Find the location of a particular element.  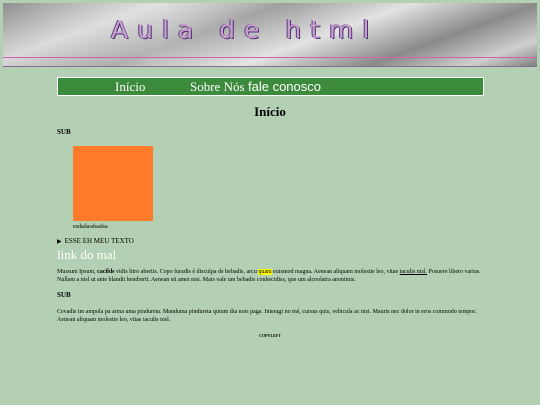

triangle-right-icon: ▶ is located at coordinates (59, 242).